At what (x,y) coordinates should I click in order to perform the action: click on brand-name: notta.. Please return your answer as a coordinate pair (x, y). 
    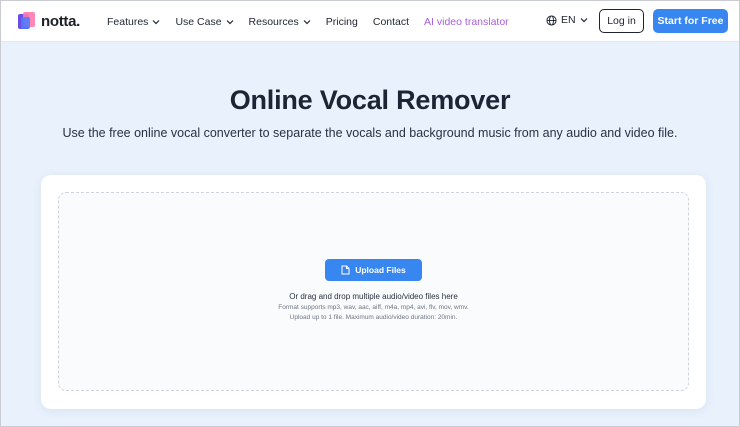
    Looking at the image, I should click on (61, 21).